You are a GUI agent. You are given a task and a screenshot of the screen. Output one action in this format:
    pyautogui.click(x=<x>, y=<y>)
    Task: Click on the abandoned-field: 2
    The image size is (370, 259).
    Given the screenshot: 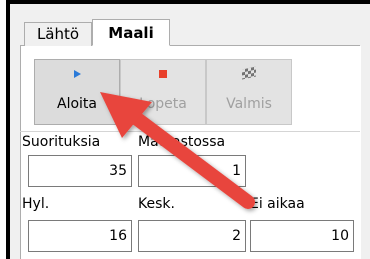 What is the action you would take?
    pyautogui.click(x=192, y=236)
    